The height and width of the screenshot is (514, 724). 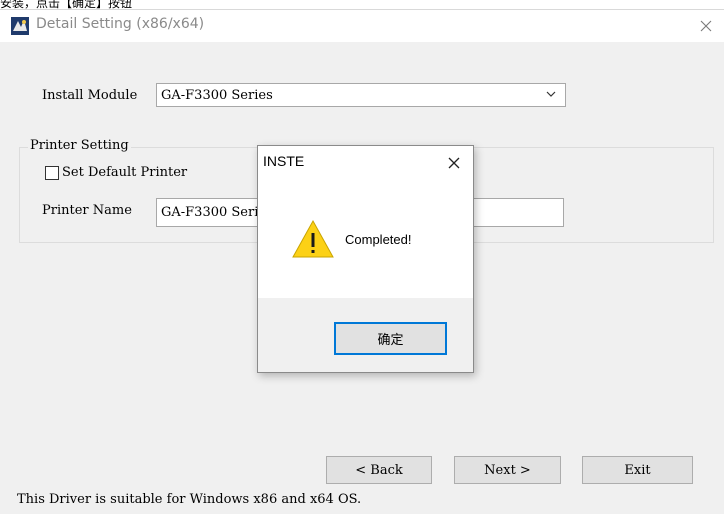 What do you see at coordinates (217, 212) in the screenshot?
I see `printer-name-value: GA-F3300 Series` at bounding box center [217, 212].